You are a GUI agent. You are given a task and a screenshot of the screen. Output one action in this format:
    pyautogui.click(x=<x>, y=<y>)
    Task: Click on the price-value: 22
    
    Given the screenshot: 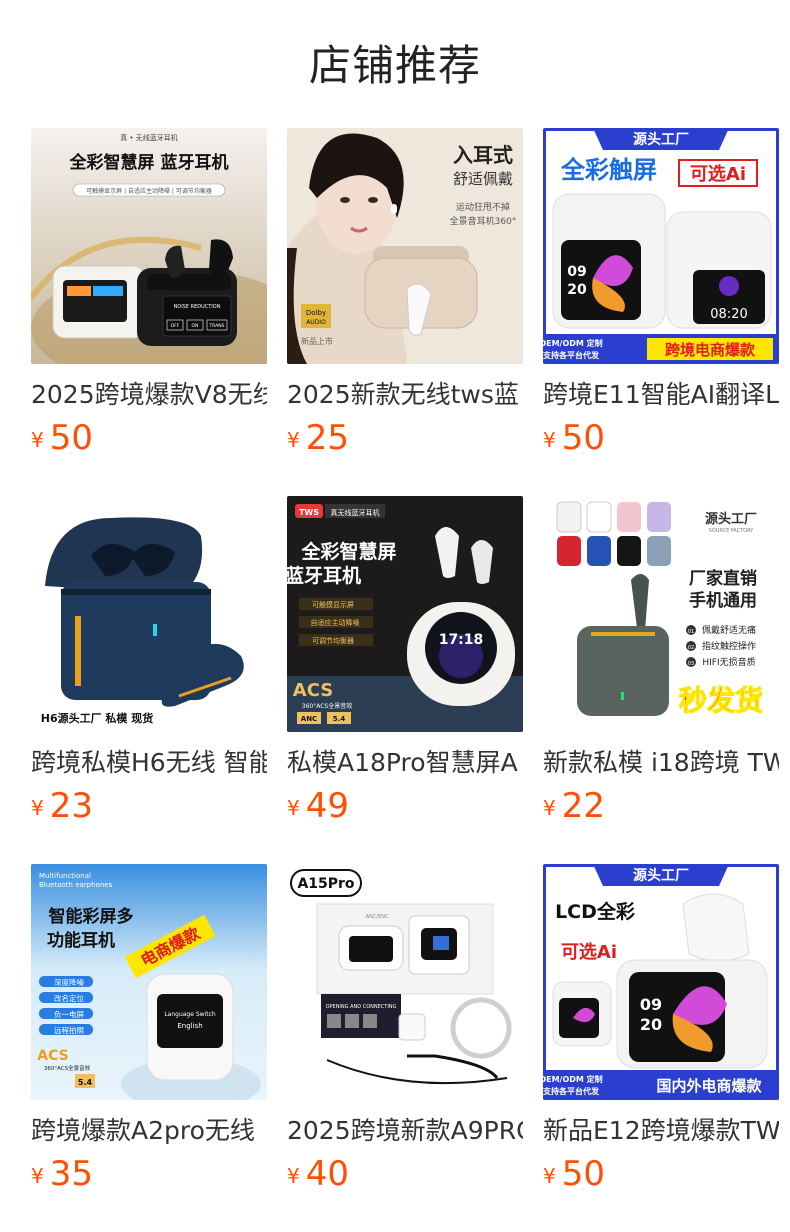 What is the action you would take?
    pyautogui.click(x=583, y=806)
    